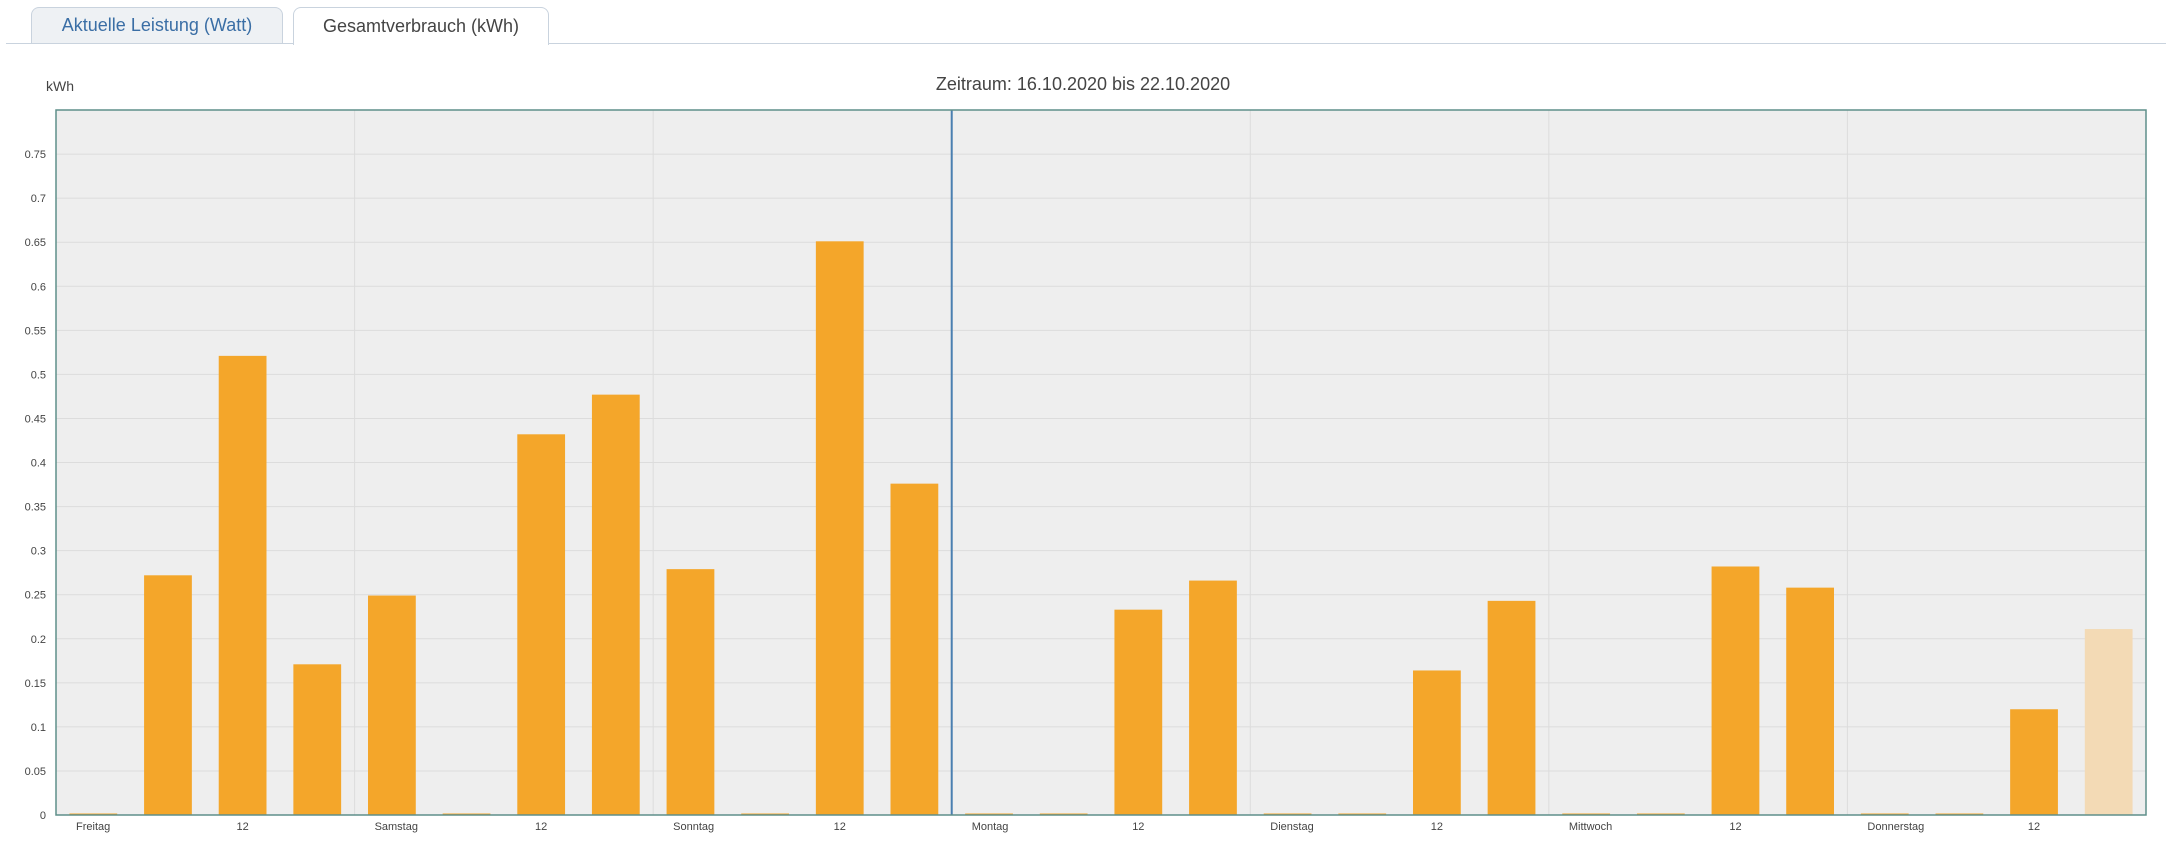 This screenshot has width=2166, height=851. What do you see at coordinates (38, 375) in the screenshot?
I see `y-tick-label: 0.5` at bounding box center [38, 375].